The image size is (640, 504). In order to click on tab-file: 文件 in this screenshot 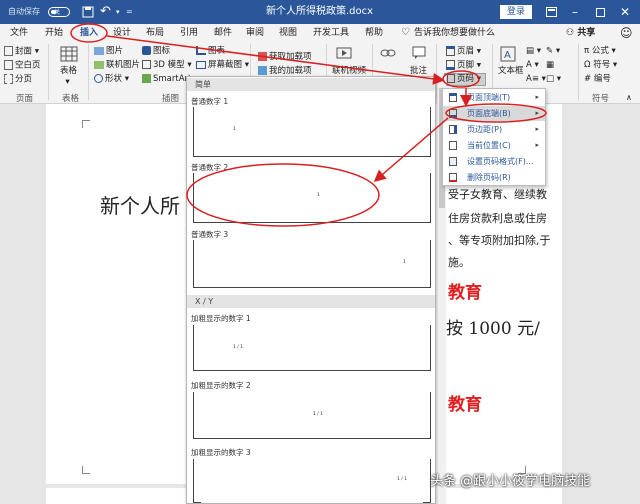, I will do `click(19, 33)`.